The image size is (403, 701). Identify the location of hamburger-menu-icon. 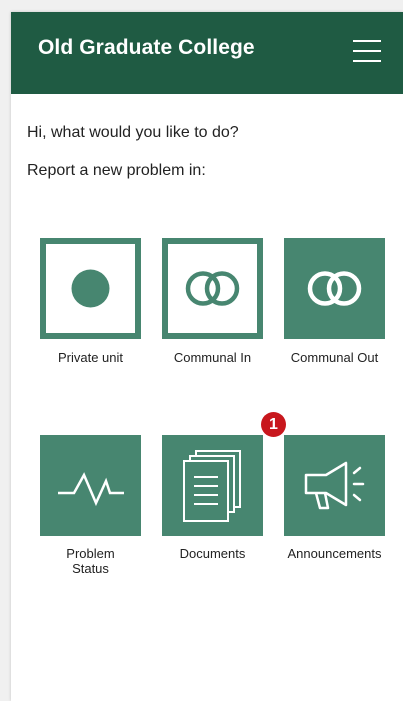
(367, 51).